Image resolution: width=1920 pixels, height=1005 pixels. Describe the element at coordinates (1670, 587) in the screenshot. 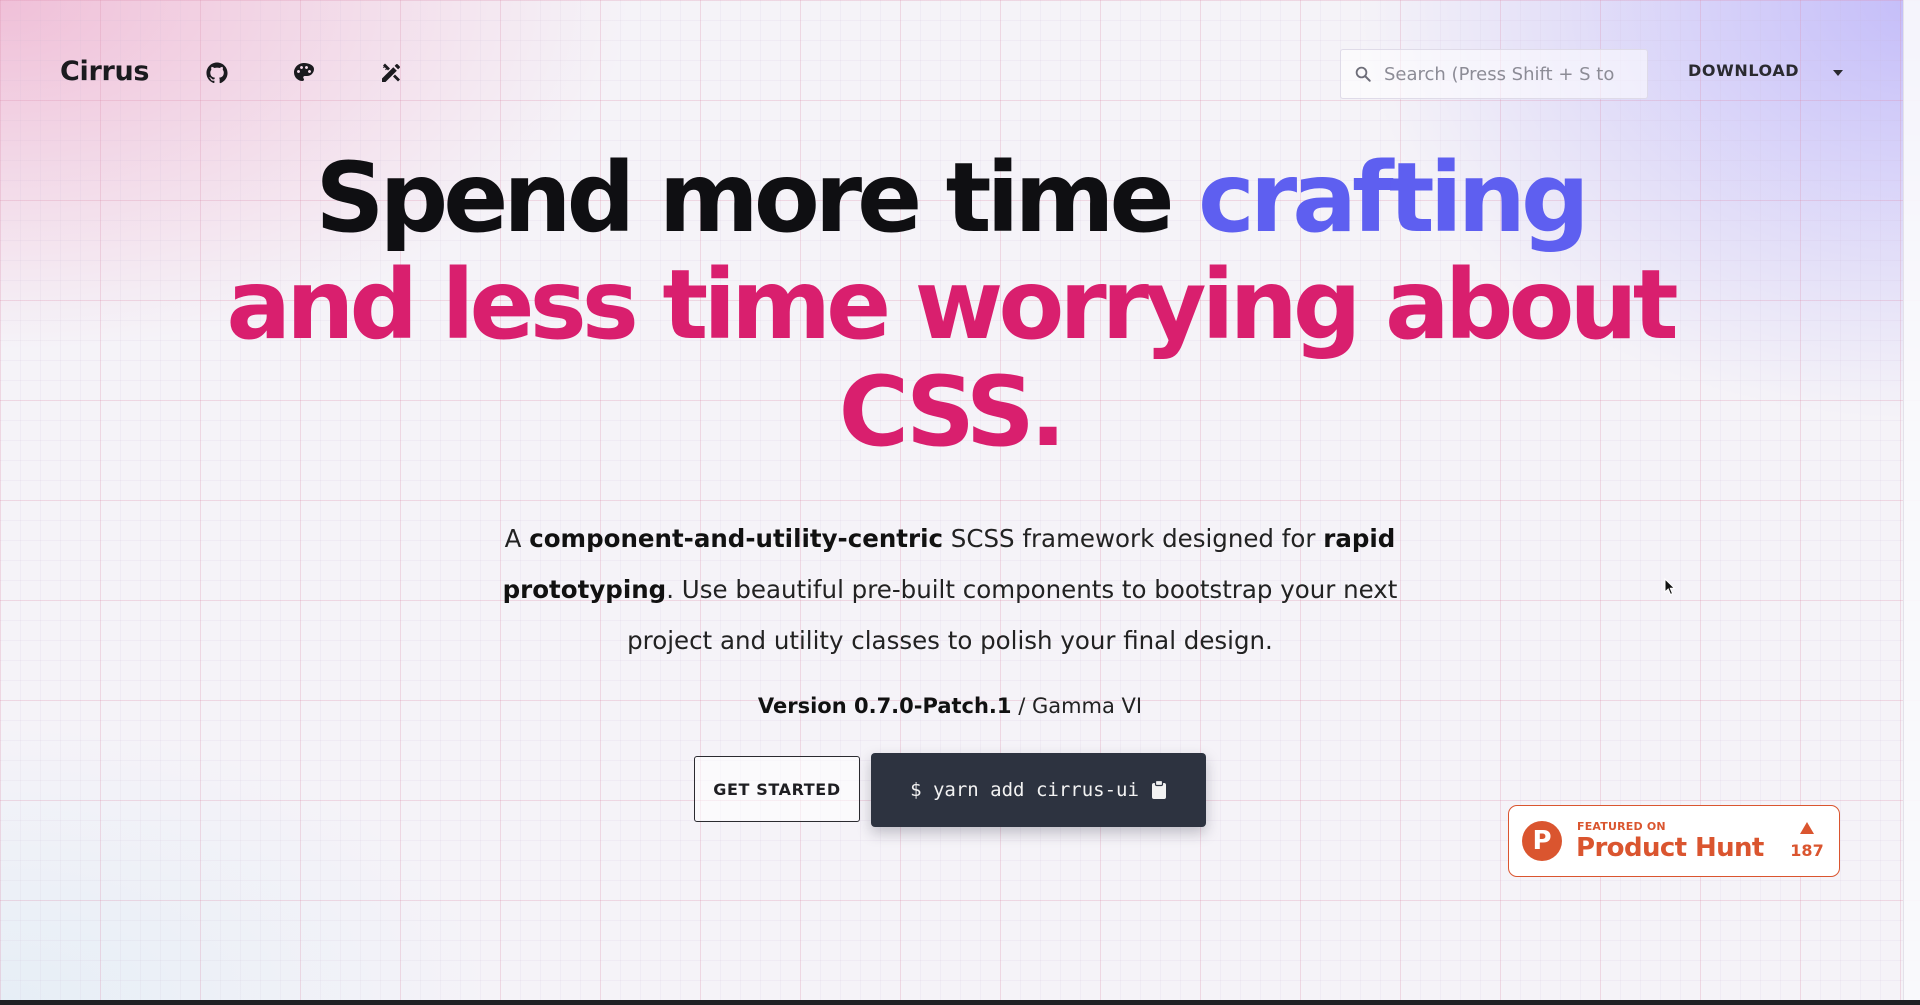

I see `mouse-cursor-icon` at that location.